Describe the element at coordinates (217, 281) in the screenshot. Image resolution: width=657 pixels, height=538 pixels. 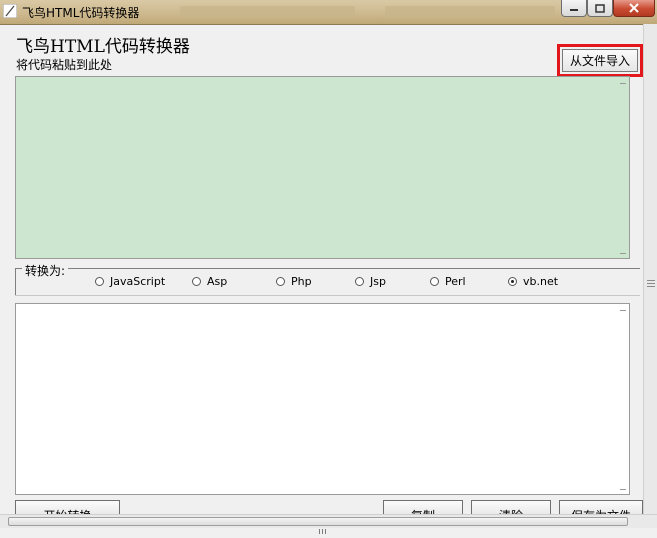
I see `radio-label: Asp` at that location.